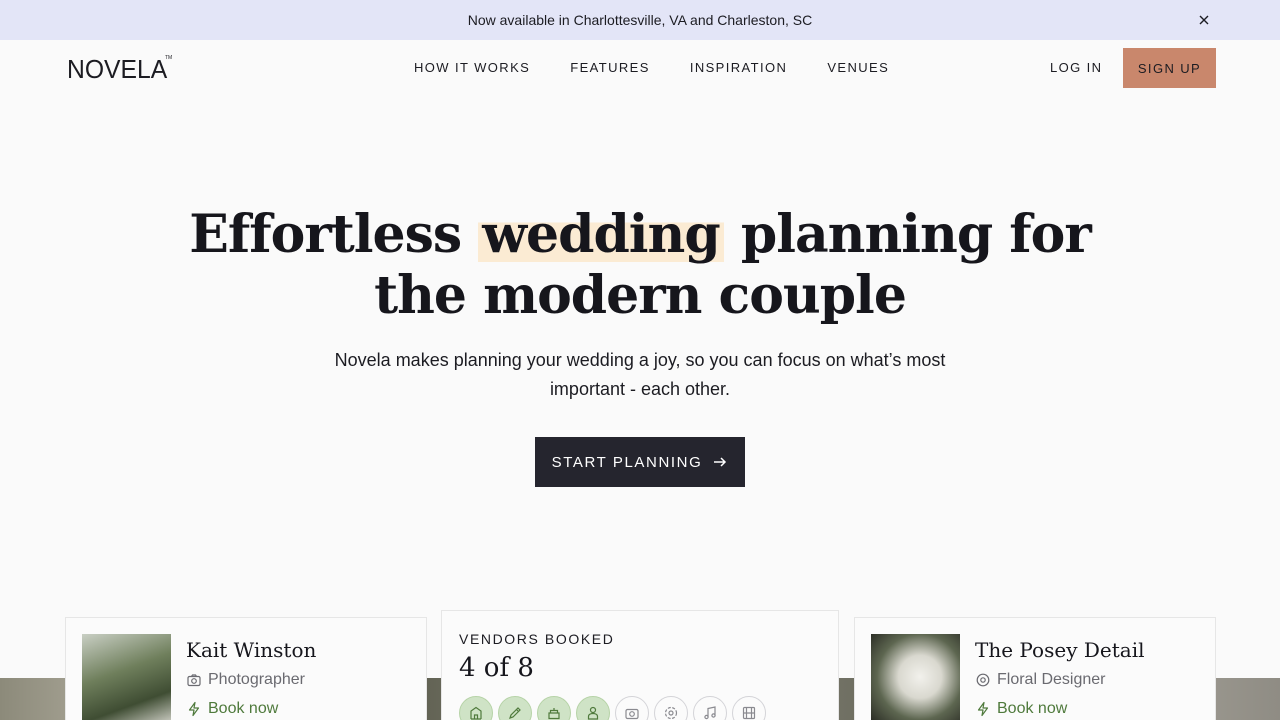 The width and height of the screenshot is (1280, 720). I want to click on vendors-booked-card: VENDORS BOOKED 4 of 8, so click(640, 665).